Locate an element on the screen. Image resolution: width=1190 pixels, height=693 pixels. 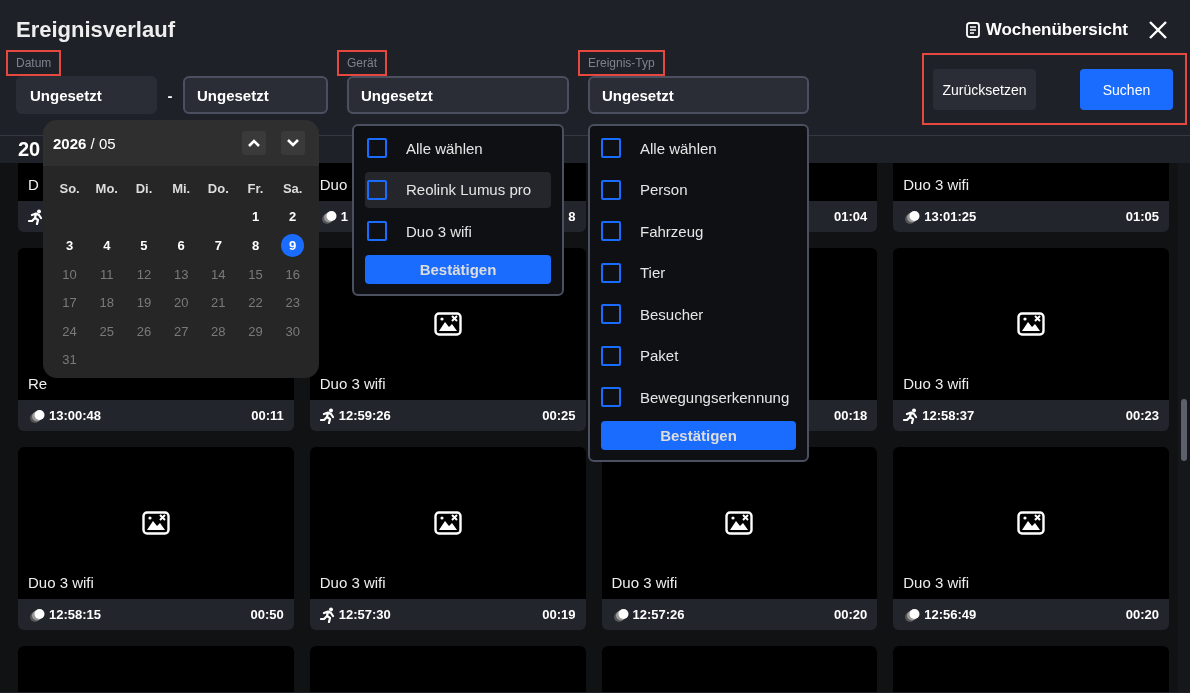
menu-option: Reolink Lumus pro is located at coordinates (458, 189).